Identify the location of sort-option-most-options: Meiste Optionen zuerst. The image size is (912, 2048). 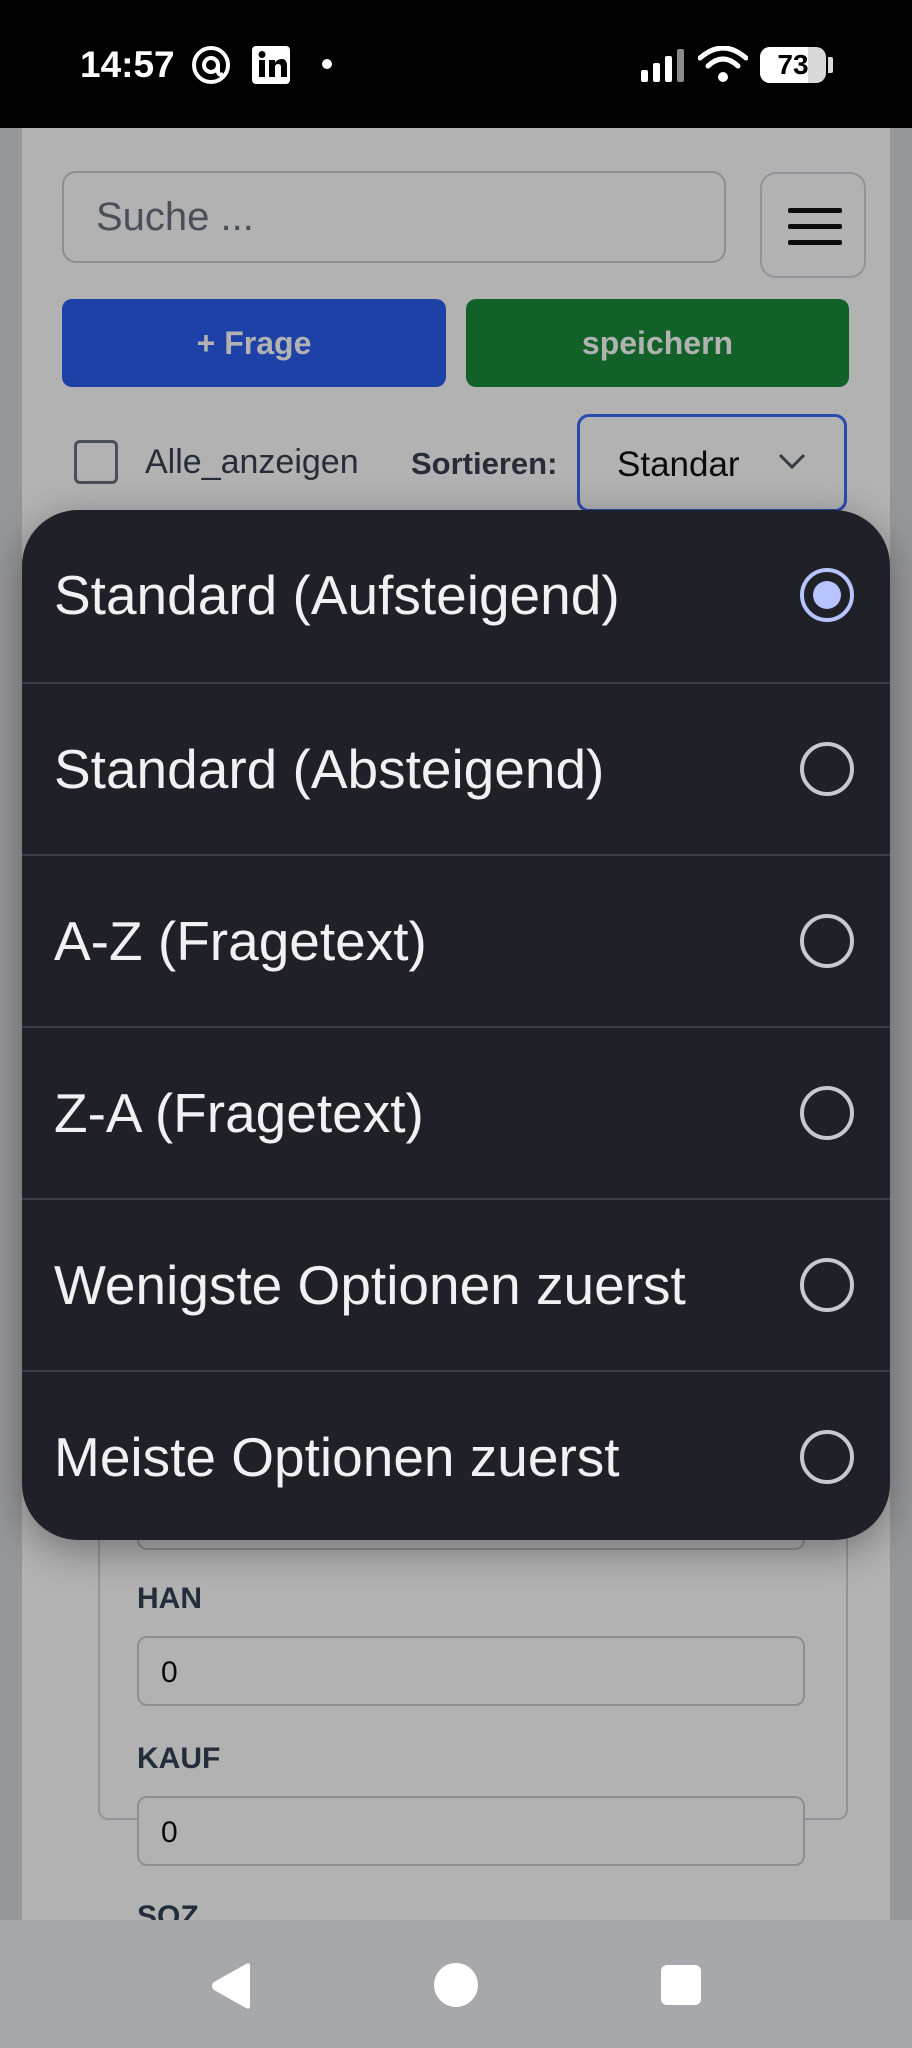
(456, 1455).